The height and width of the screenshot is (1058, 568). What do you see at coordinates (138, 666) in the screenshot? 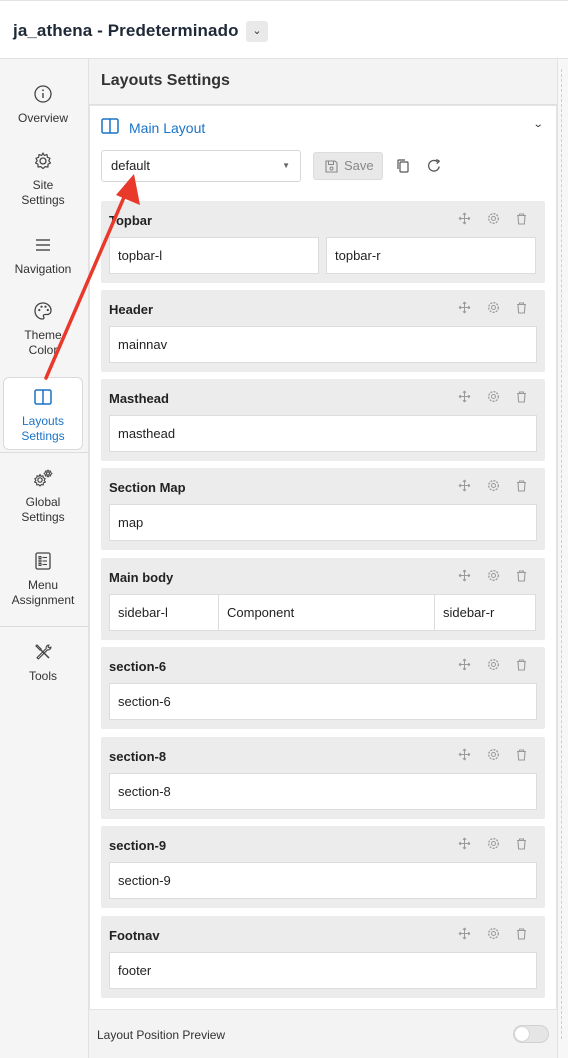
I see `layout-block-name: section-6` at bounding box center [138, 666].